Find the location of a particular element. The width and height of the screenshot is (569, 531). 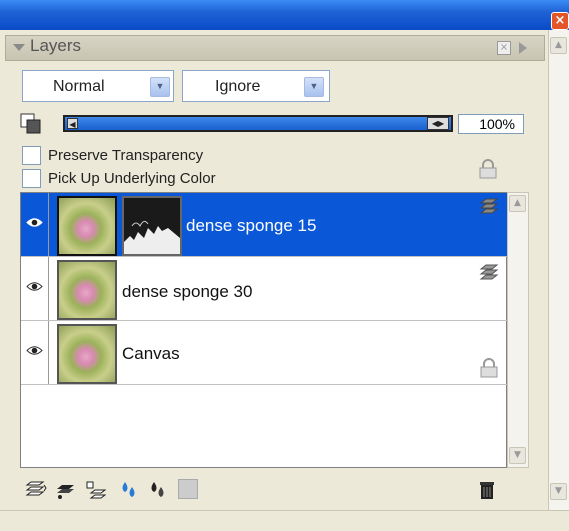

panel-header is located at coordinates (275, 48).